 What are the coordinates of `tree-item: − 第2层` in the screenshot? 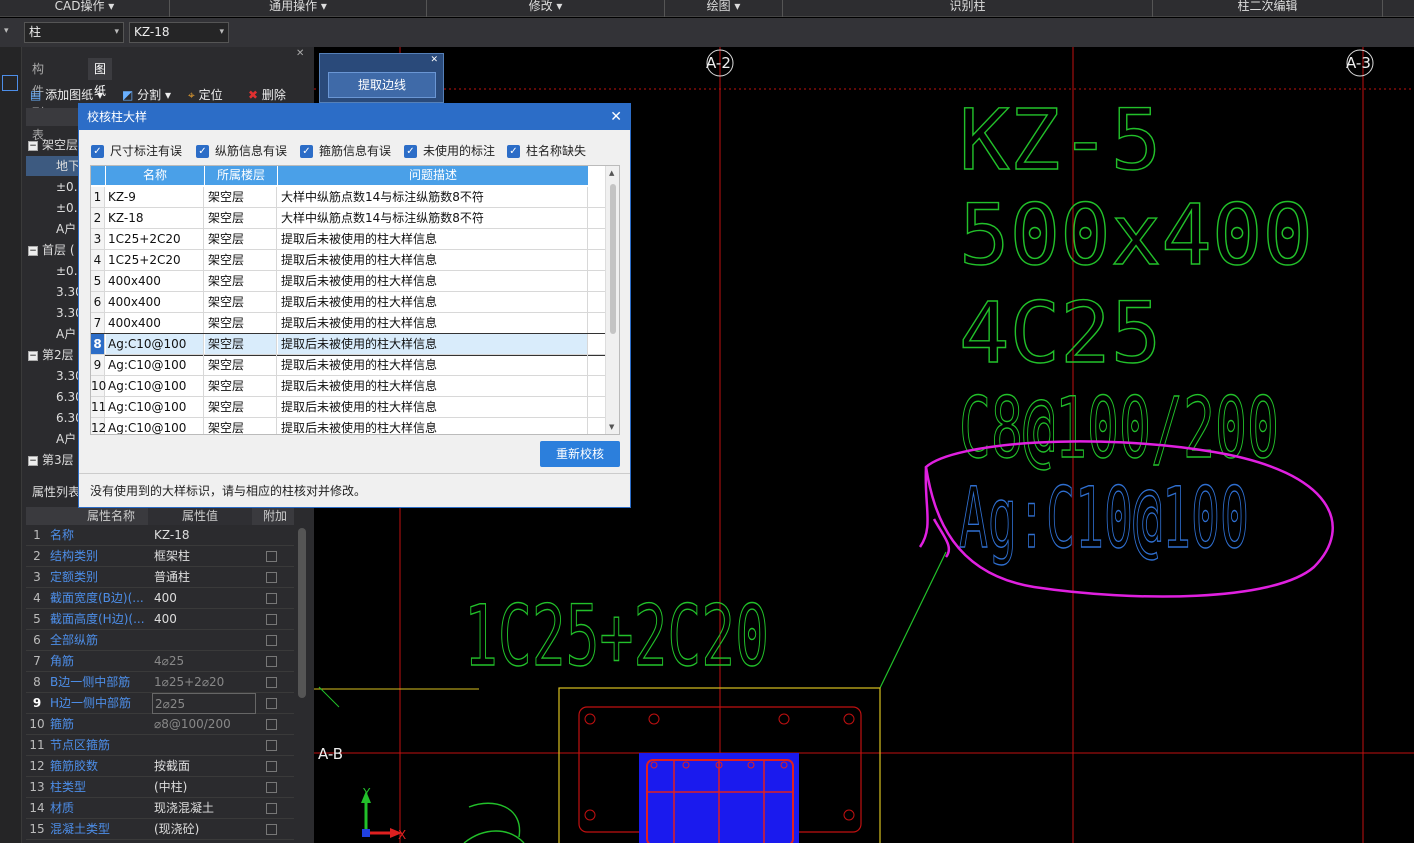 It's located at (51, 355).